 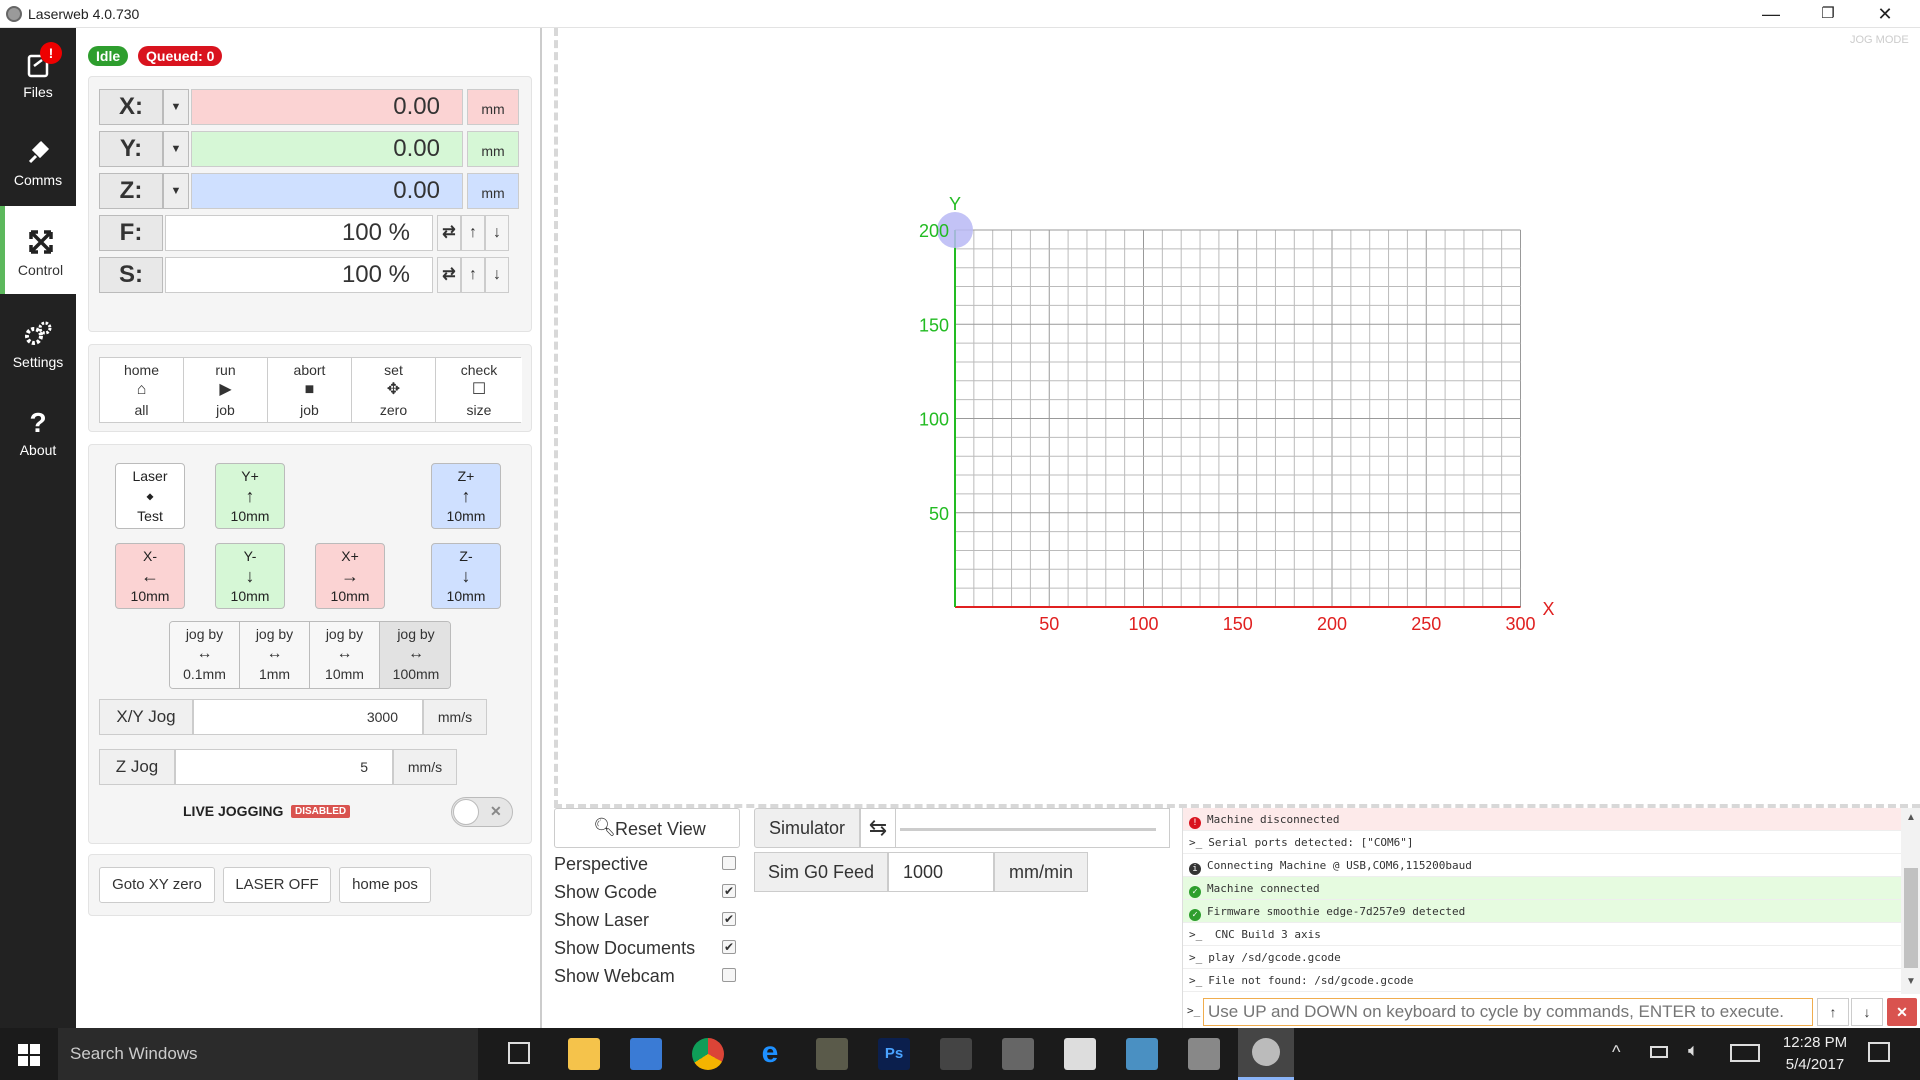 I want to click on spindle-reset-button: ⇄, so click(x=449, y=275).